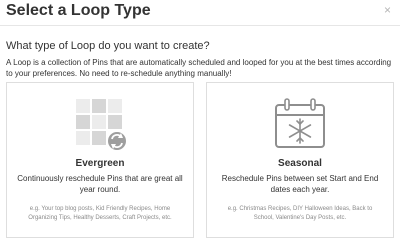 The image size is (400, 250). What do you see at coordinates (200, 13) in the screenshot?
I see `modal-header: Select a Loop Type ×` at bounding box center [200, 13].